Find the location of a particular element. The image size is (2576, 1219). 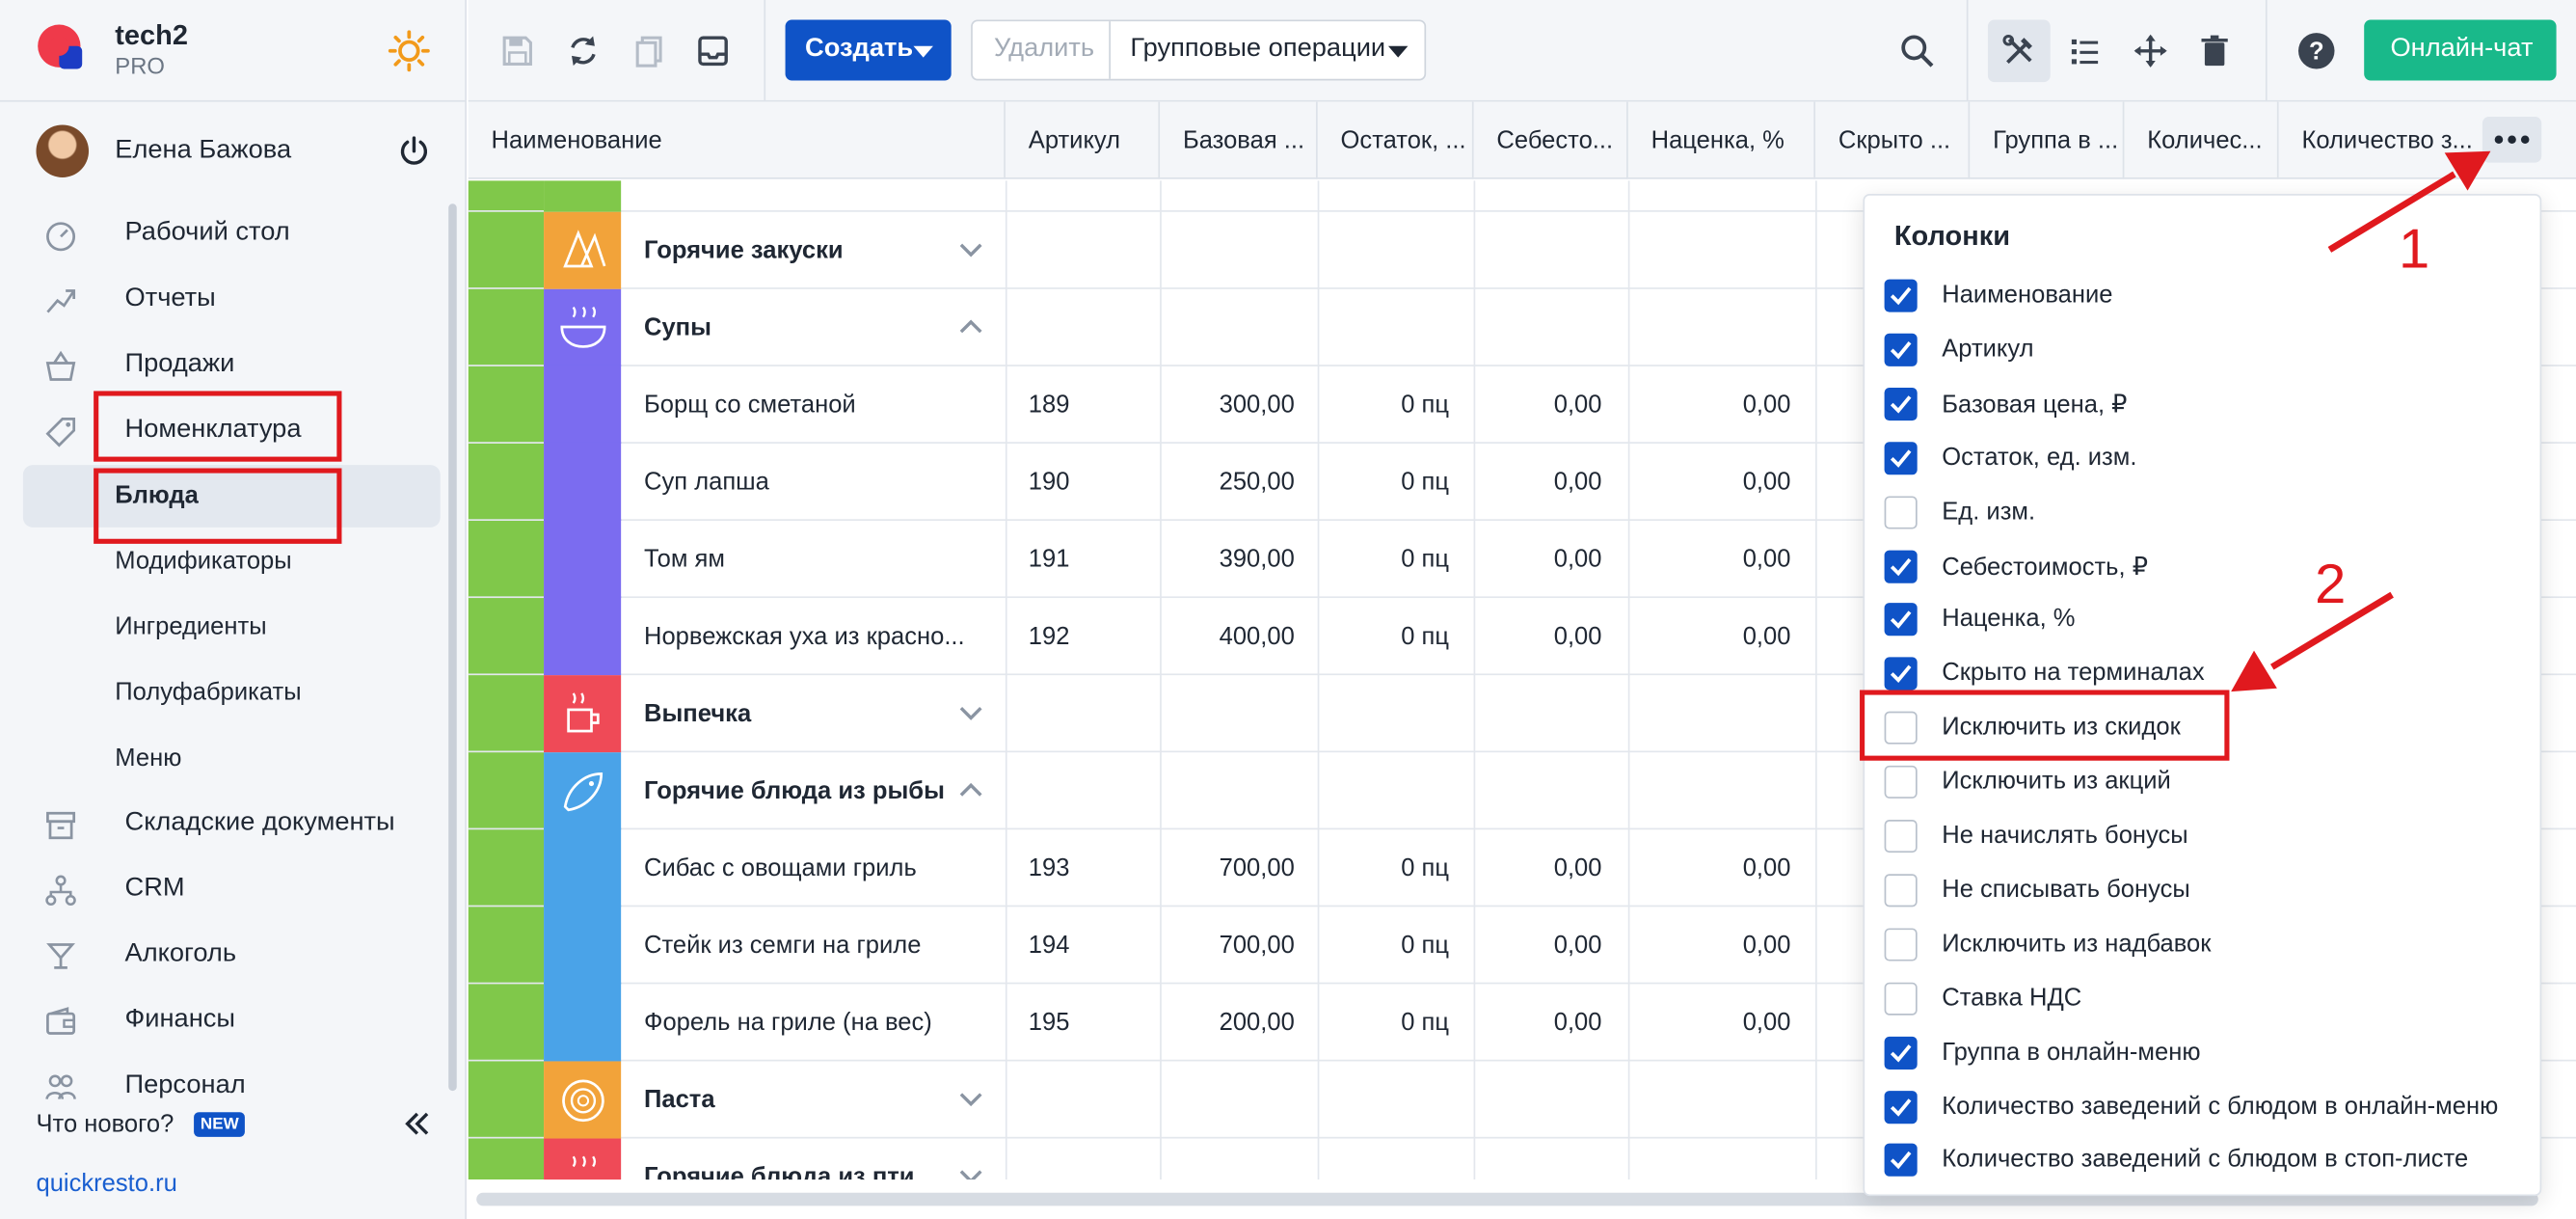

group-name-label: Горячие блюда из рыбы is located at coordinates (795, 790).